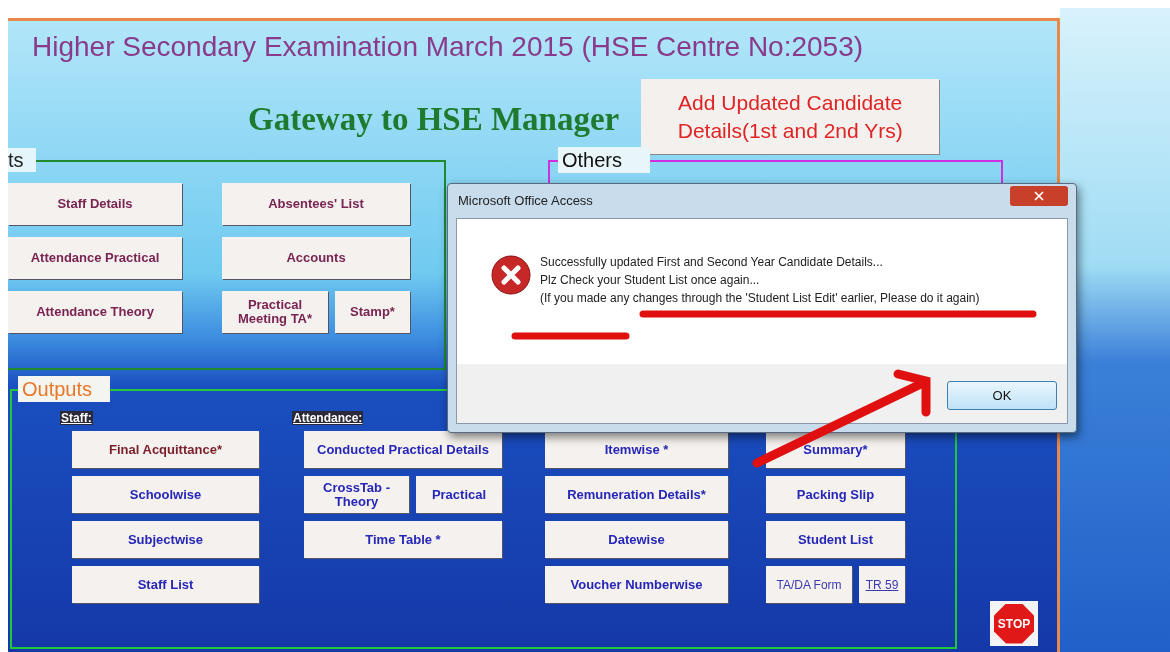 The image size is (1170, 652). Describe the element at coordinates (448, 47) in the screenshot. I see `form-title: Higher Secondary Examination March 2015 (HSE Centre No:2053)` at that location.